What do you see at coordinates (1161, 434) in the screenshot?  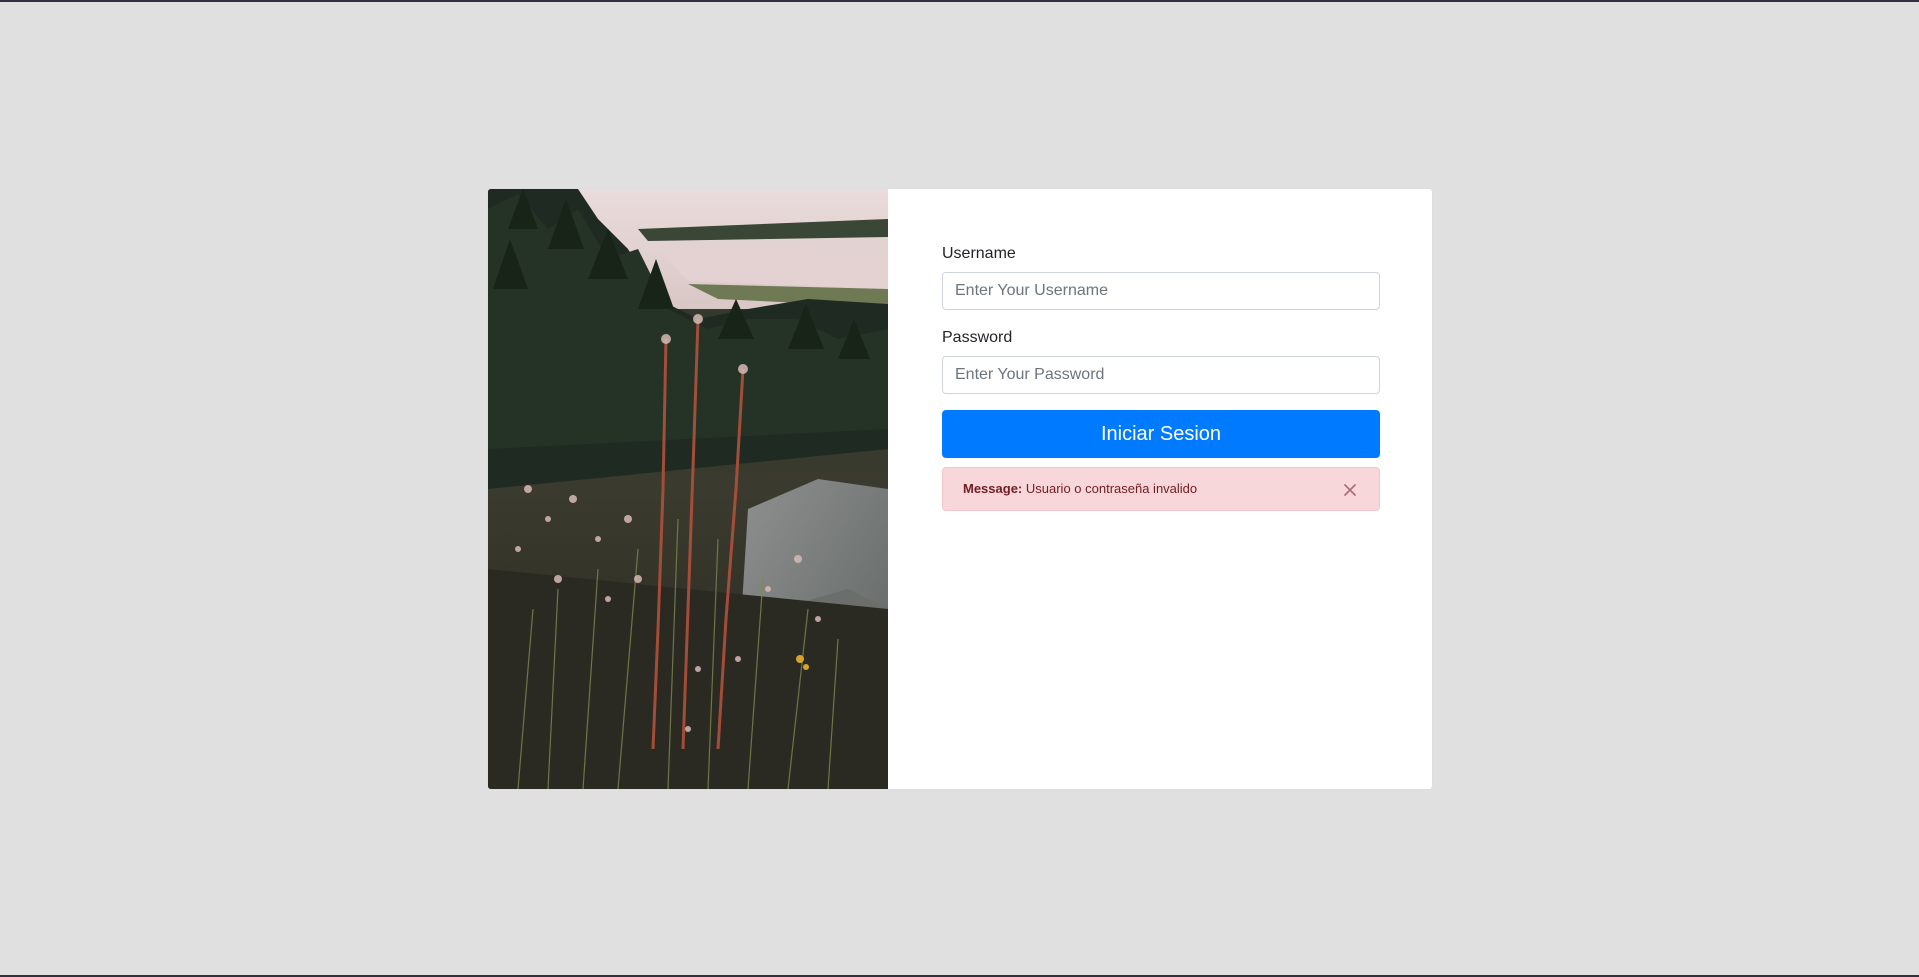 I see `login-button: Iniciar Sesion` at bounding box center [1161, 434].